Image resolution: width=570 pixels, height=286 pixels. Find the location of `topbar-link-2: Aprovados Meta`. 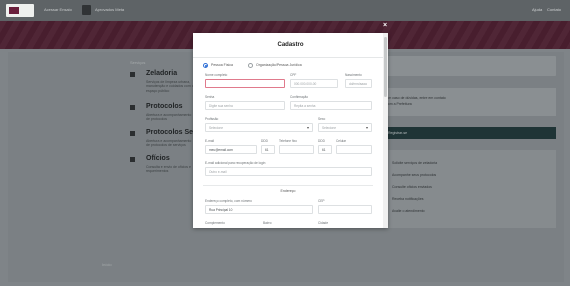

topbar-link-2: Aprovados Meta is located at coordinates (109, 9).